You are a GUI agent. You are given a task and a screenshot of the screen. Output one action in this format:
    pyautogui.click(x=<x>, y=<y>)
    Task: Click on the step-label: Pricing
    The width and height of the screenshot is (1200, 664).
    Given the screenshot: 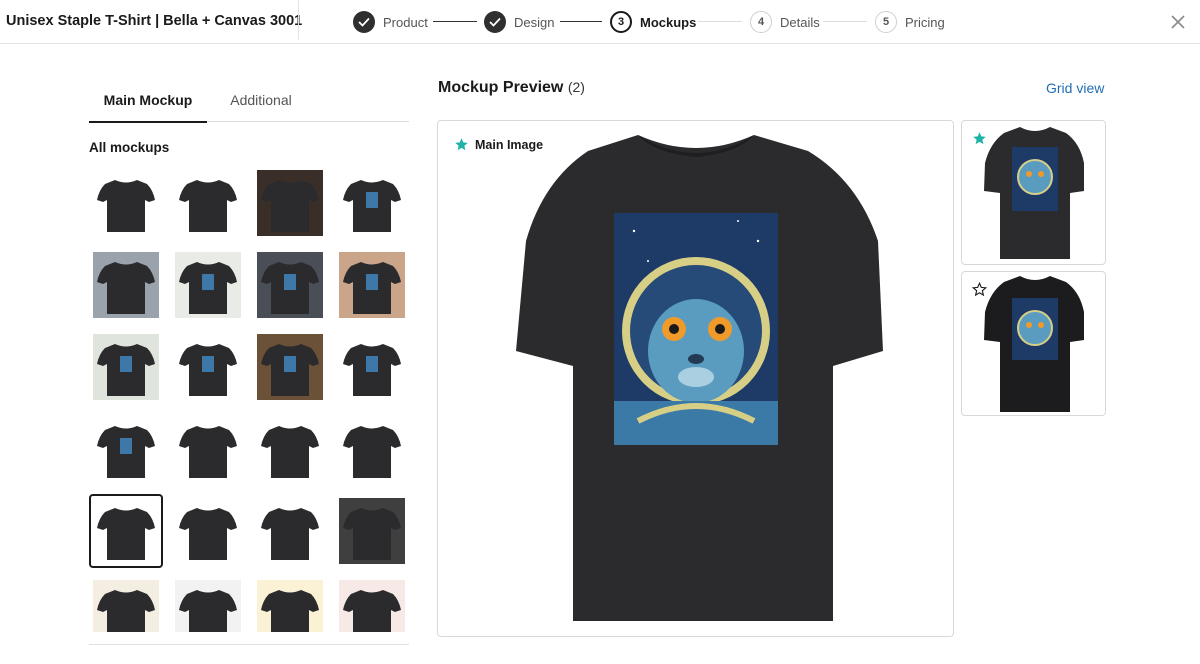 What is the action you would take?
    pyautogui.click(x=925, y=22)
    